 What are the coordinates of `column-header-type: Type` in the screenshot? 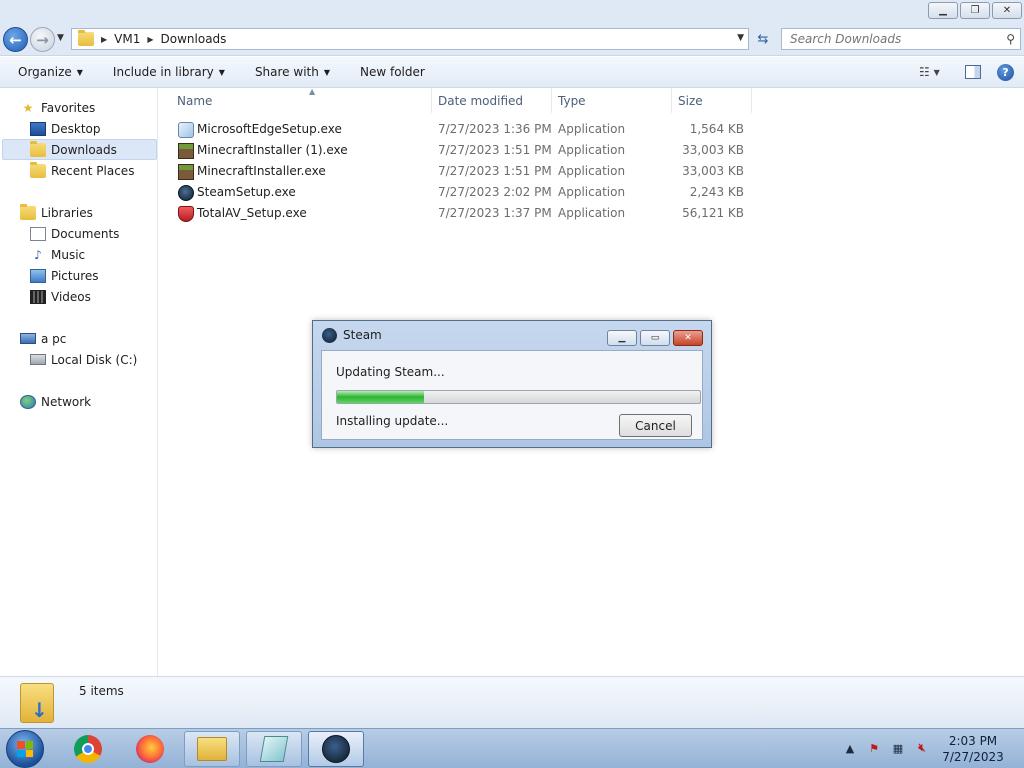 It's located at (612, 100).